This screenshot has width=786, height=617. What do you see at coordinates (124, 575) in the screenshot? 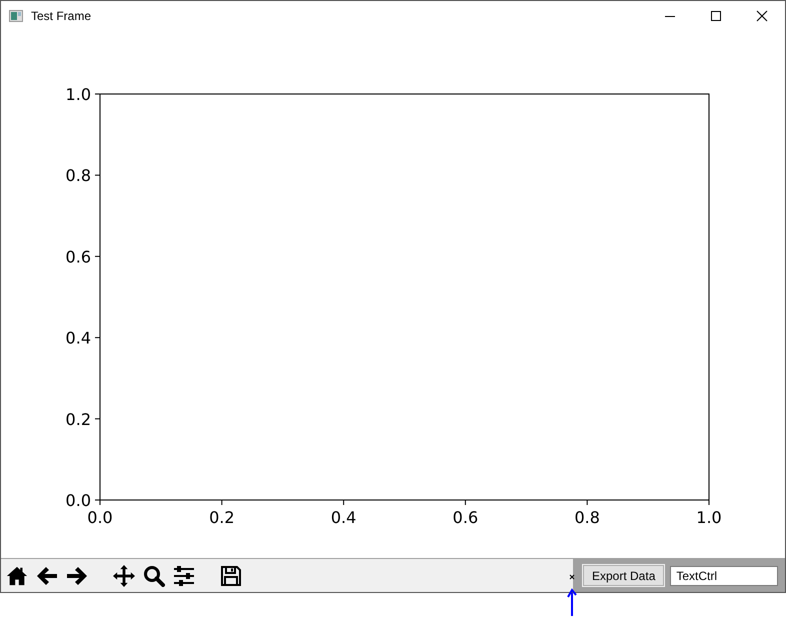
I see `move-icon` at bounding box center [124, 575].